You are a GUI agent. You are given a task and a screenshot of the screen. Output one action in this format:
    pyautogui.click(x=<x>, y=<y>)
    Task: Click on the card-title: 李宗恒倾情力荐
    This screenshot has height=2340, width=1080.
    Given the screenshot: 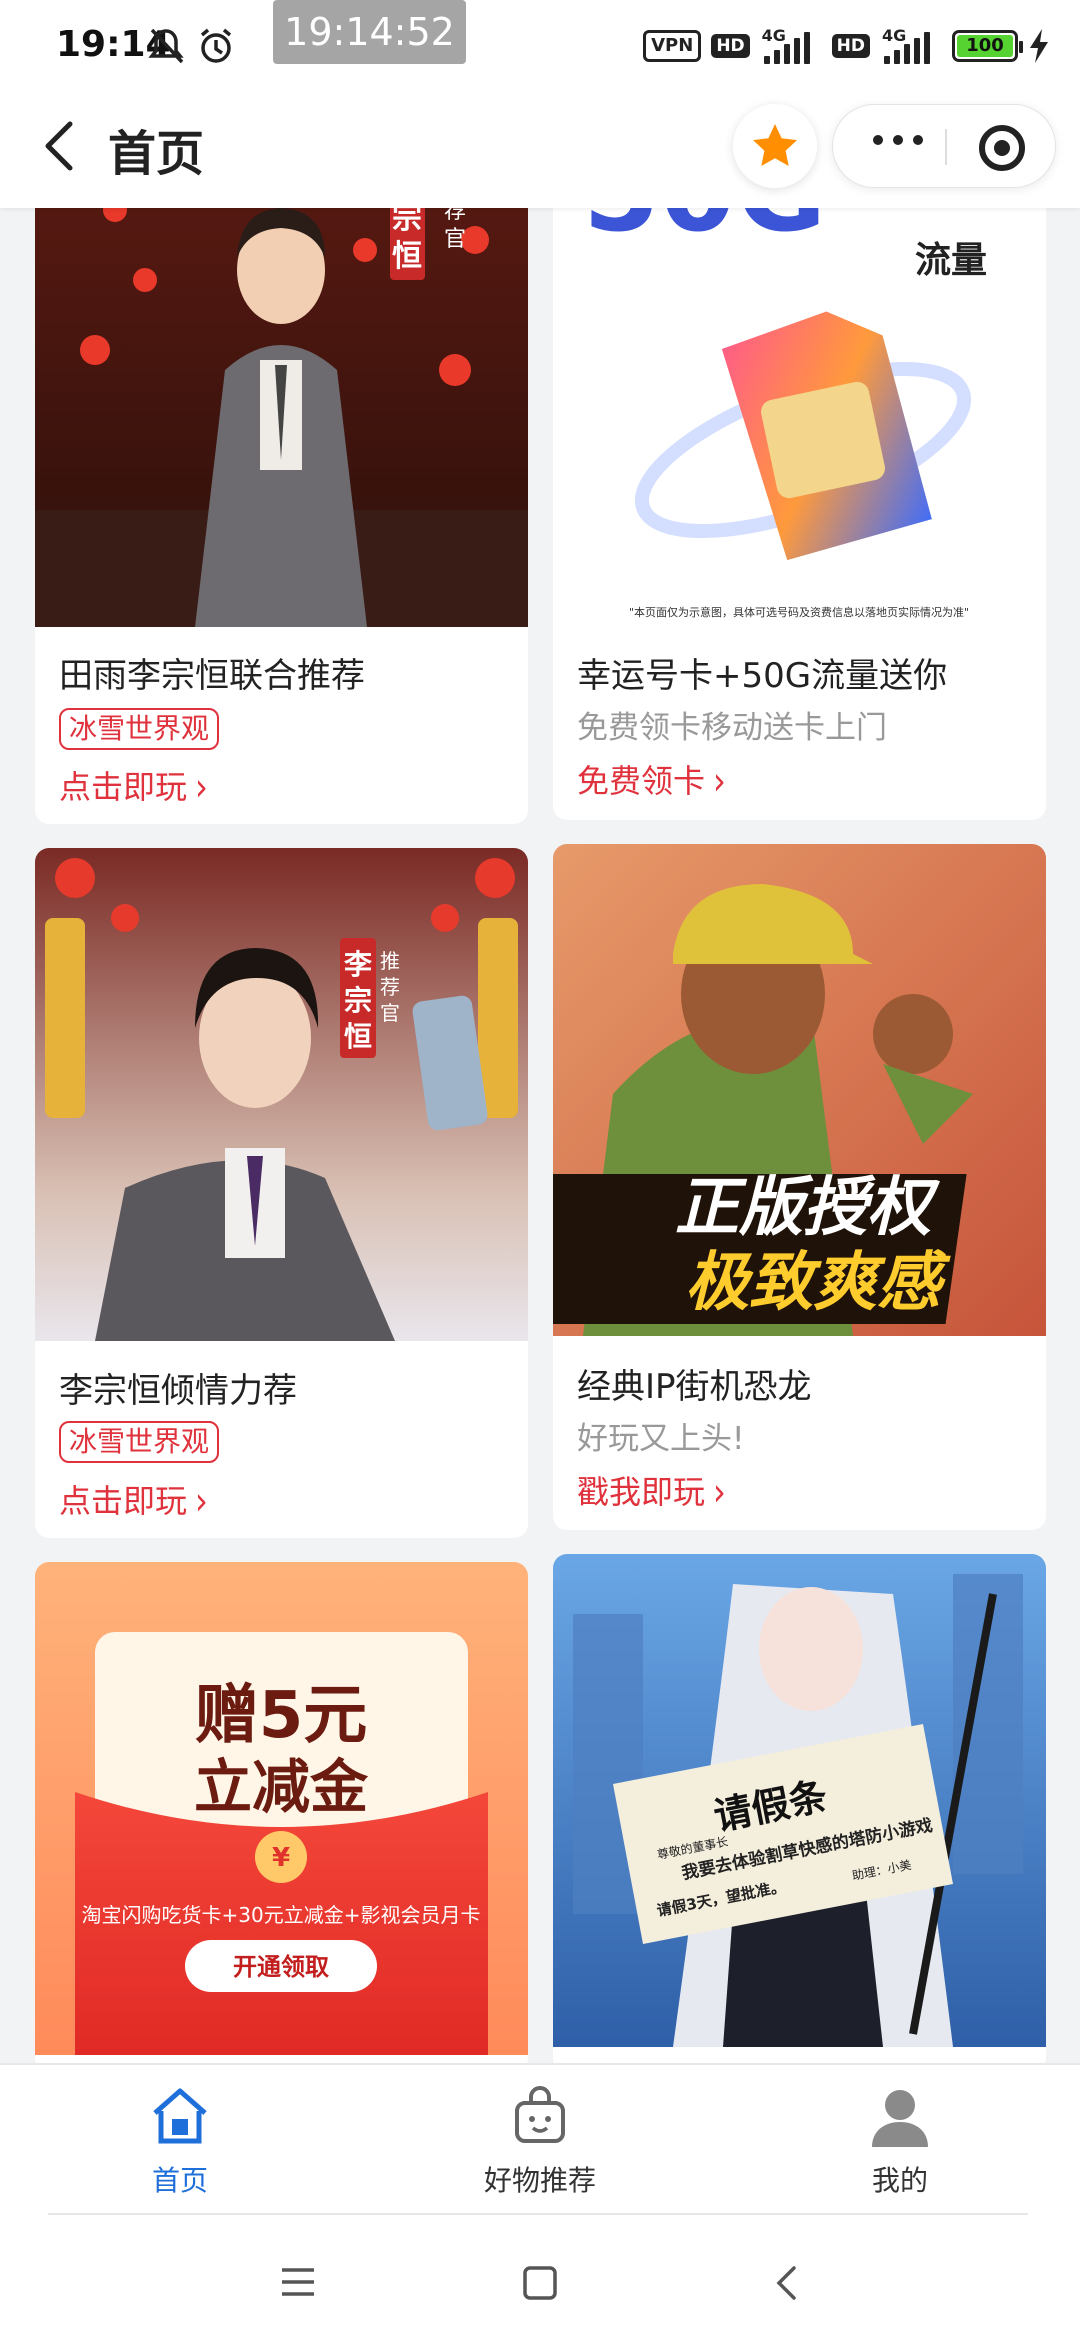 What is the action you would take?
    pyautogui.click(x=178, y=1391)
    